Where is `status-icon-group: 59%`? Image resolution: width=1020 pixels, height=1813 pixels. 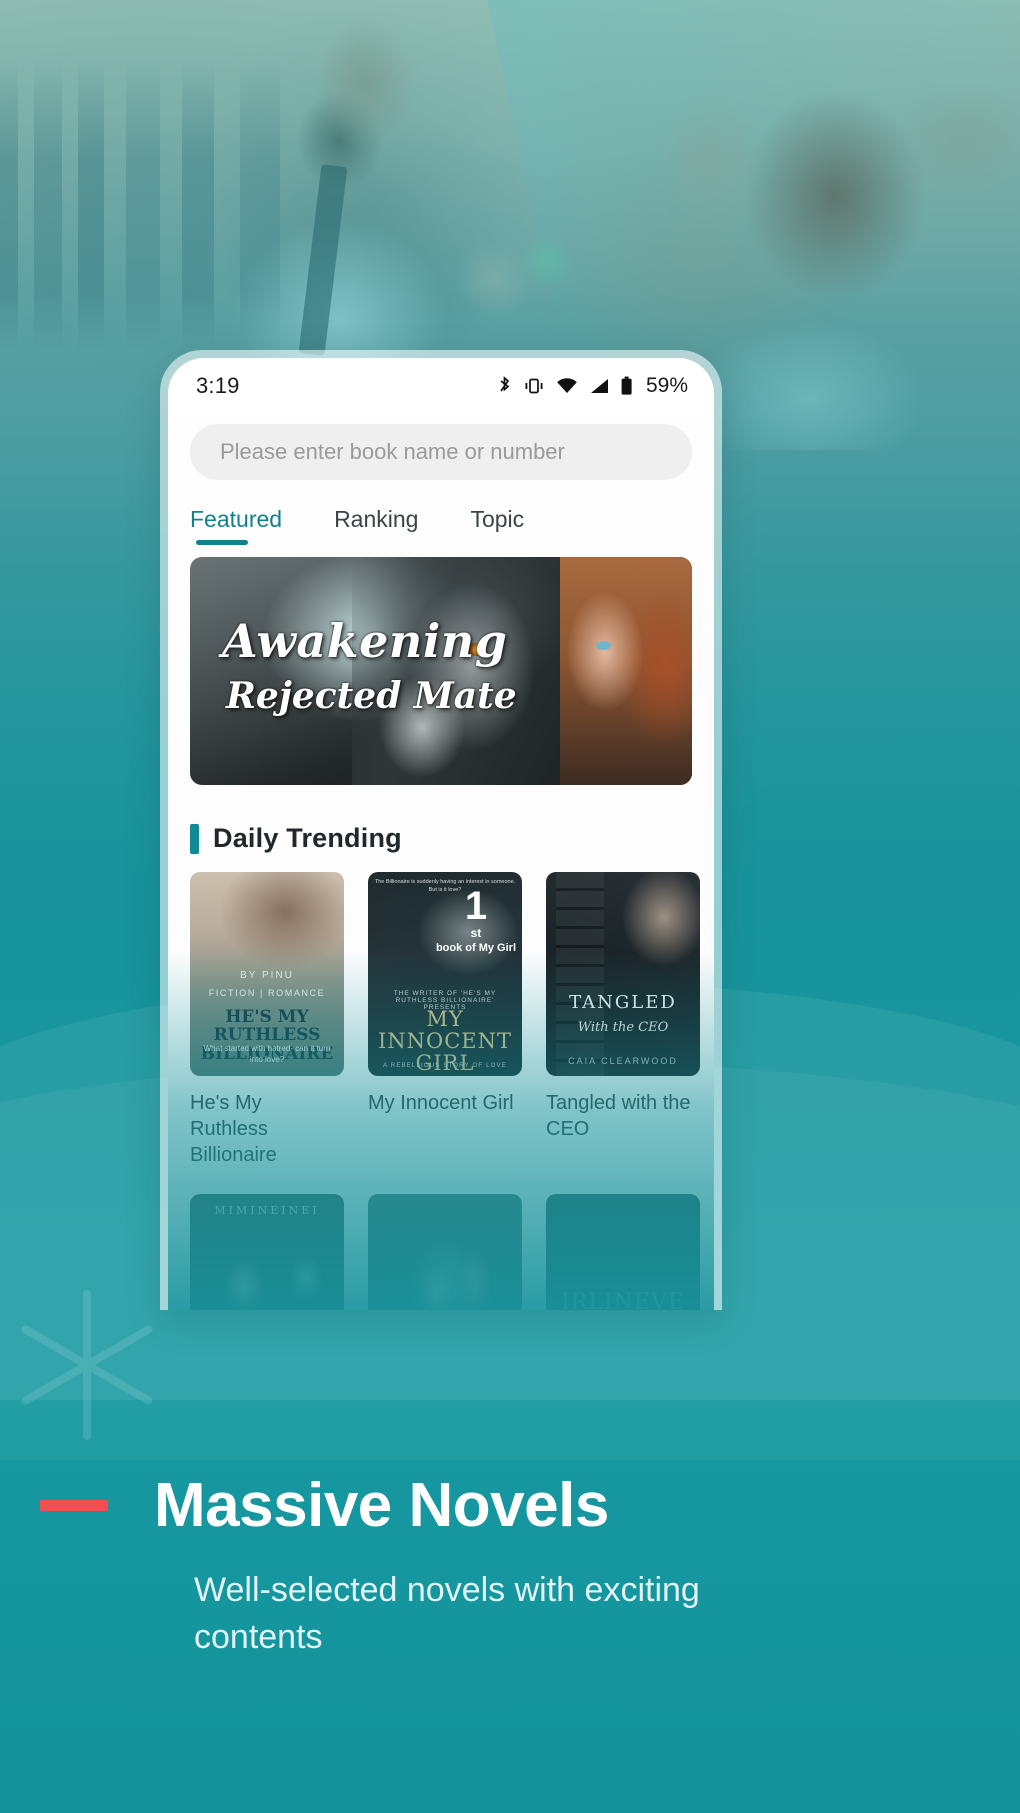 status-icon-group: 59% is located at coordinates (592, 386).